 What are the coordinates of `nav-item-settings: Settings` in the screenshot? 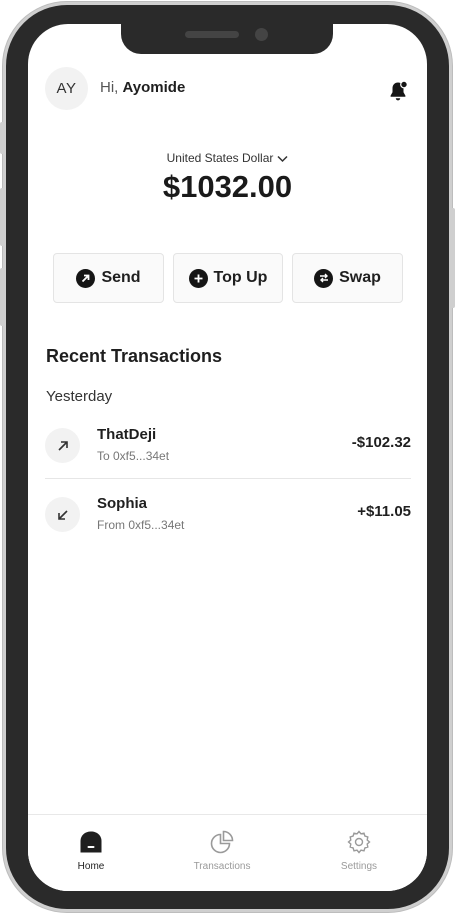 It's located at (359, 850).